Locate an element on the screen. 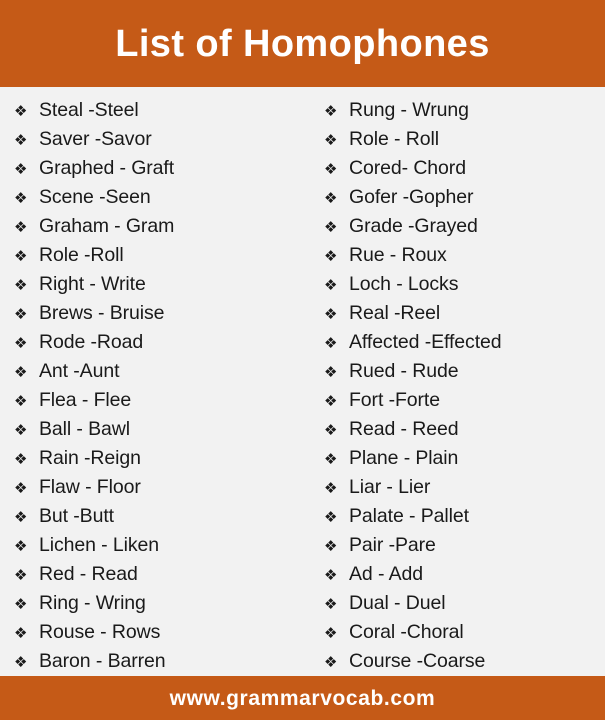  homophone-pair-text: Loch - Locks is located at coordinates (404, 284).